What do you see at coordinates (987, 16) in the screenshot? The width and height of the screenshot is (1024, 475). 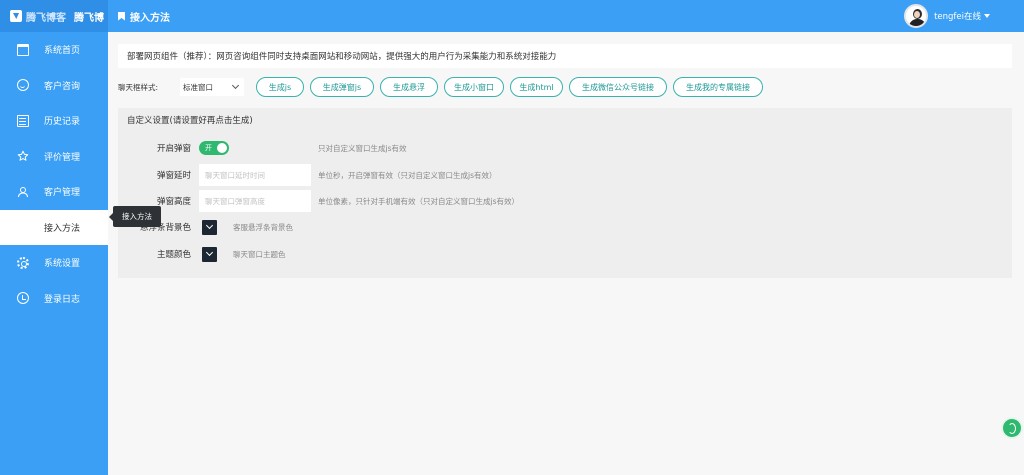 I see `caret-down-icon` at bounding box center [987, 16].